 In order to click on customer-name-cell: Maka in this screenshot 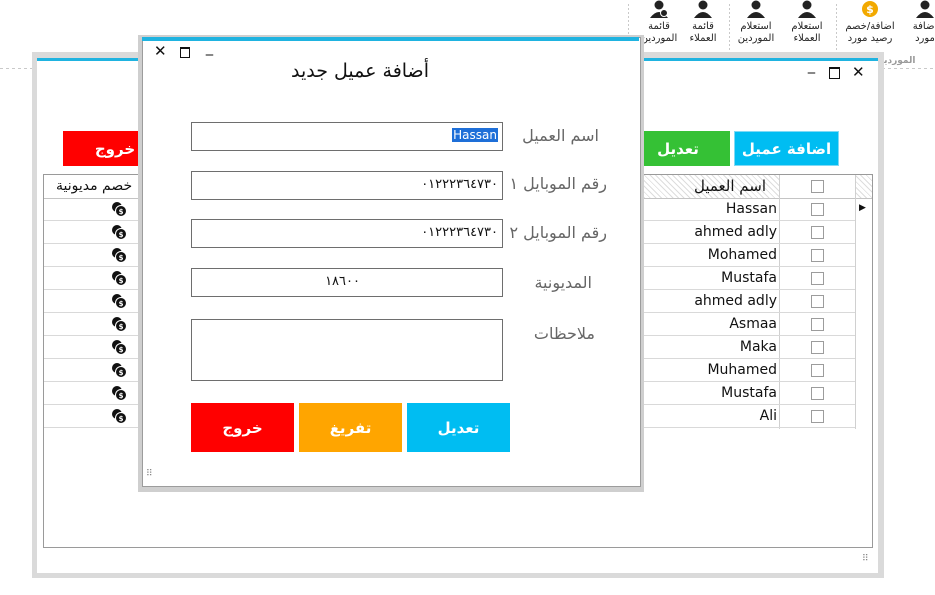, I will do `click(758, 347)`.